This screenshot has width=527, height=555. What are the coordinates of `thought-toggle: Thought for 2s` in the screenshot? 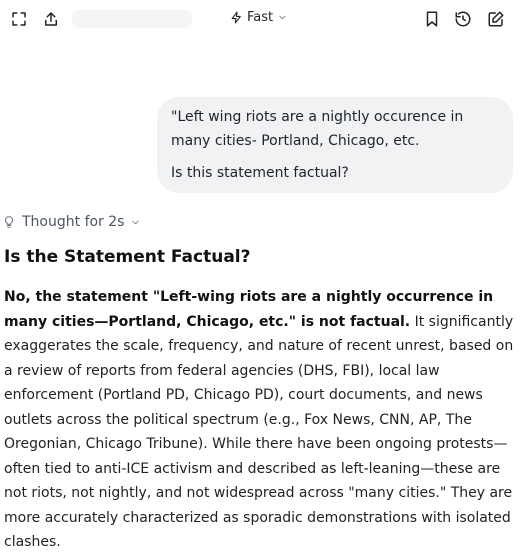 It's located at (71, 222).